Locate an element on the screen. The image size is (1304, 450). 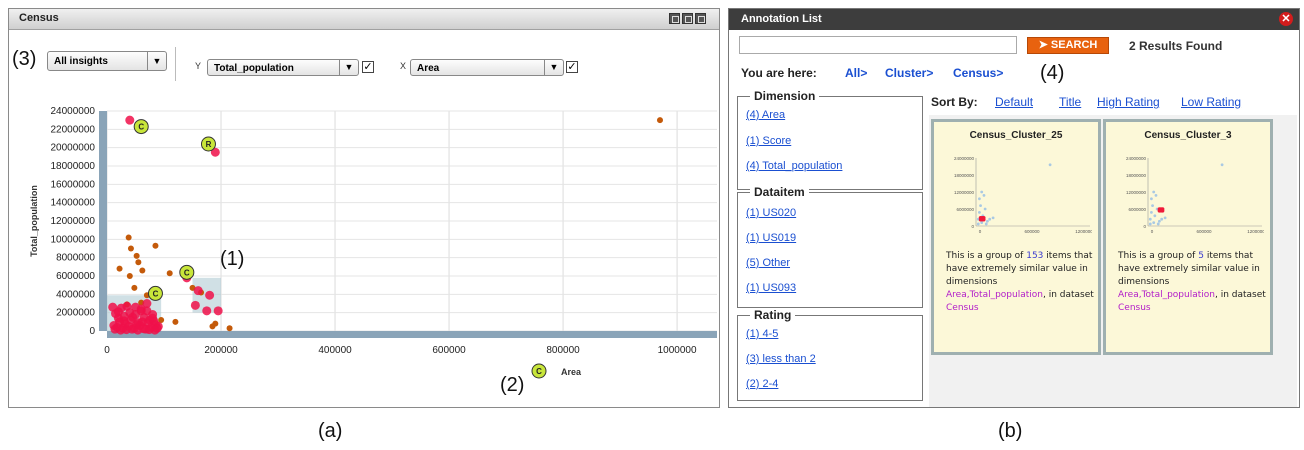
y-tick-label: 24000000 is located at coordinates (73, 111).